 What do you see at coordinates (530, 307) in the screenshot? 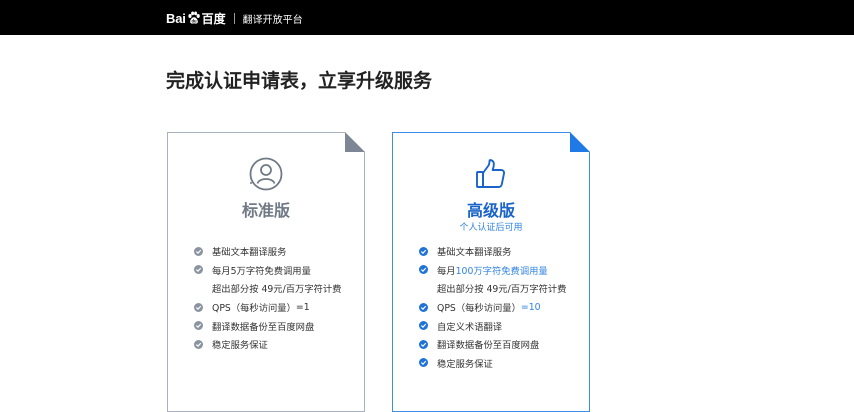
I see `feature-text-highlight: =10` at bounding box center [530, 307].